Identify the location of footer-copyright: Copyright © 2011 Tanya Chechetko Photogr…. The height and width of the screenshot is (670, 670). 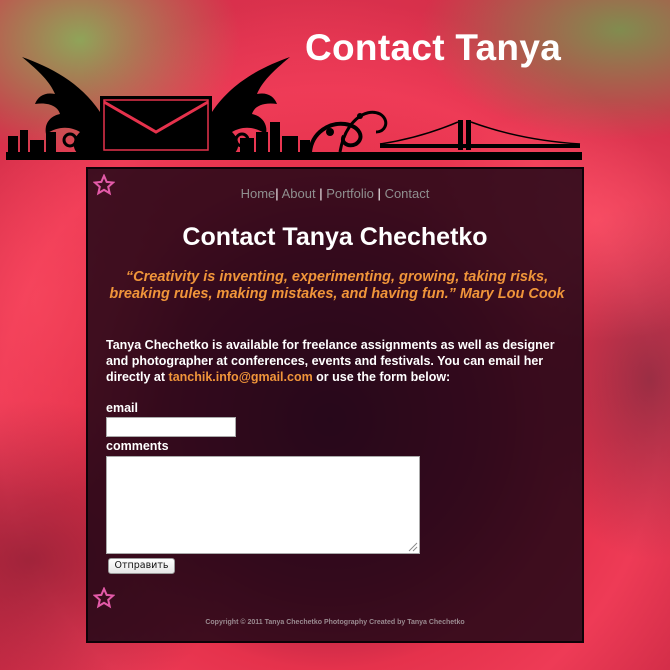
(335, 622).